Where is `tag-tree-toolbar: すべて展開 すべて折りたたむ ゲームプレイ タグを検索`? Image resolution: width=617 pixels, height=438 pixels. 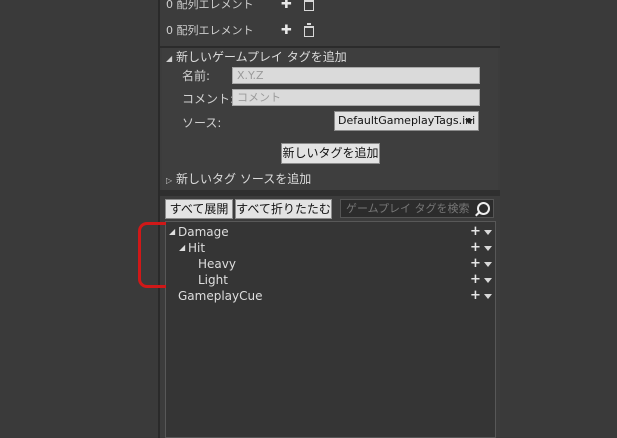 tag-tree-toolbar: すべて展開 すべて折りたたむ ゲームプレイ タグを検索 is located at coordinates (330, 208).